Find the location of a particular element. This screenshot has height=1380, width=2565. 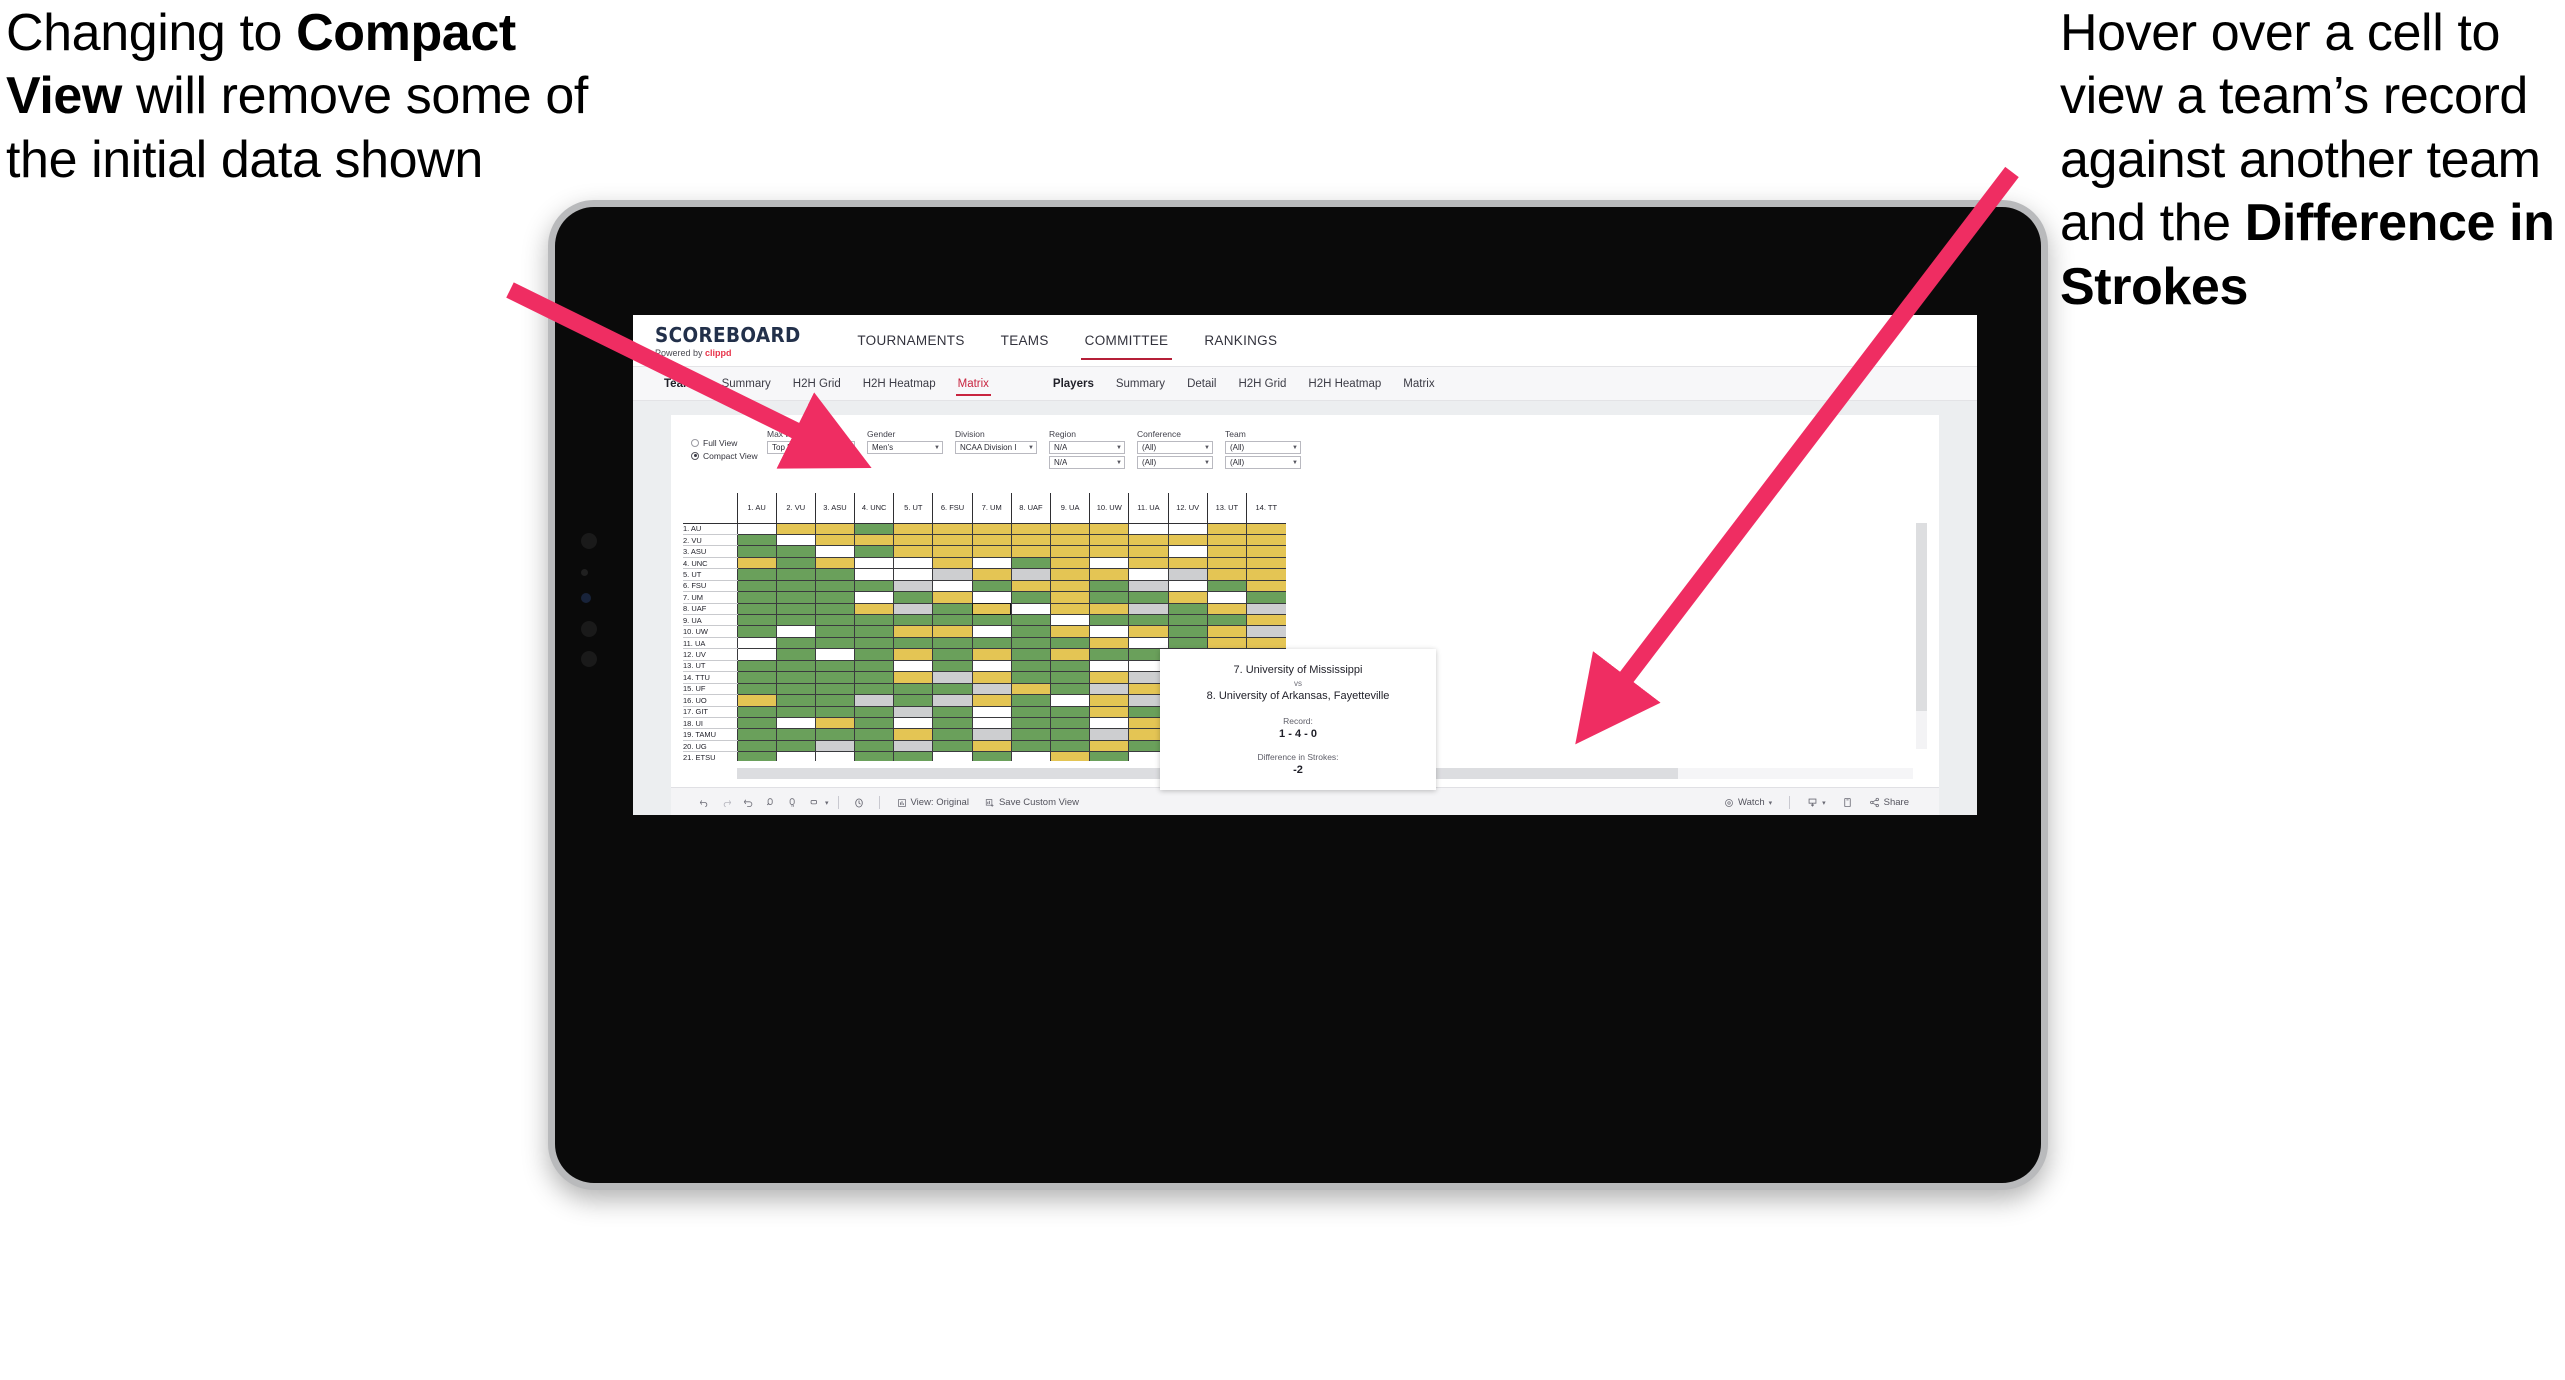

chevron-down-icon: ▾ is located at coordinates (1771, 803).